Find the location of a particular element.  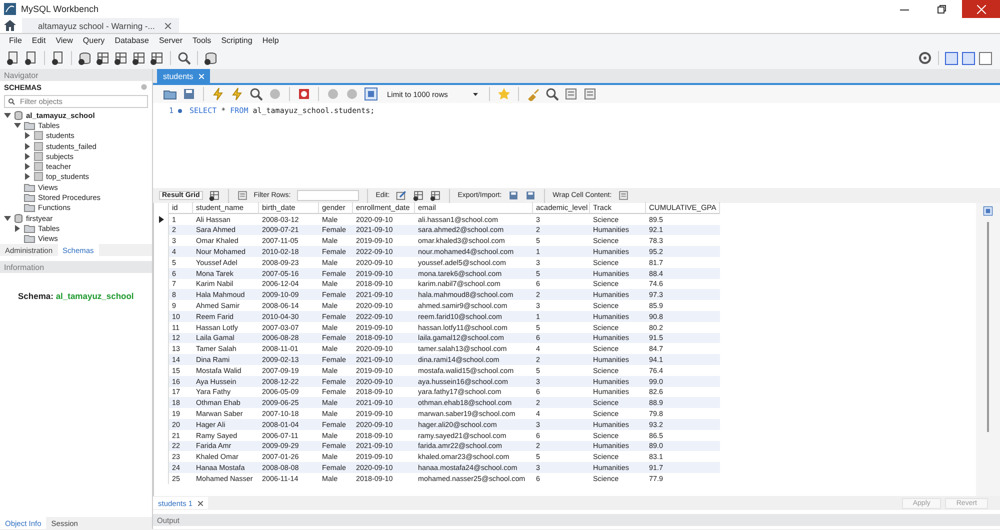

grid-view-icon is located at coordinates (214, 195).